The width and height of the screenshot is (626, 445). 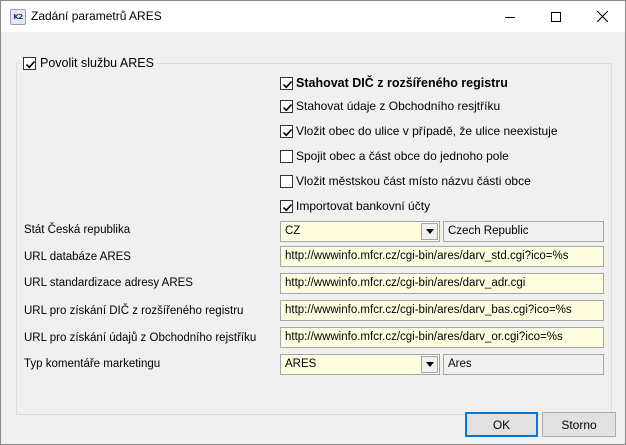 I want to click on state-name-field: Czech Republic, so click(x=523, y=231).